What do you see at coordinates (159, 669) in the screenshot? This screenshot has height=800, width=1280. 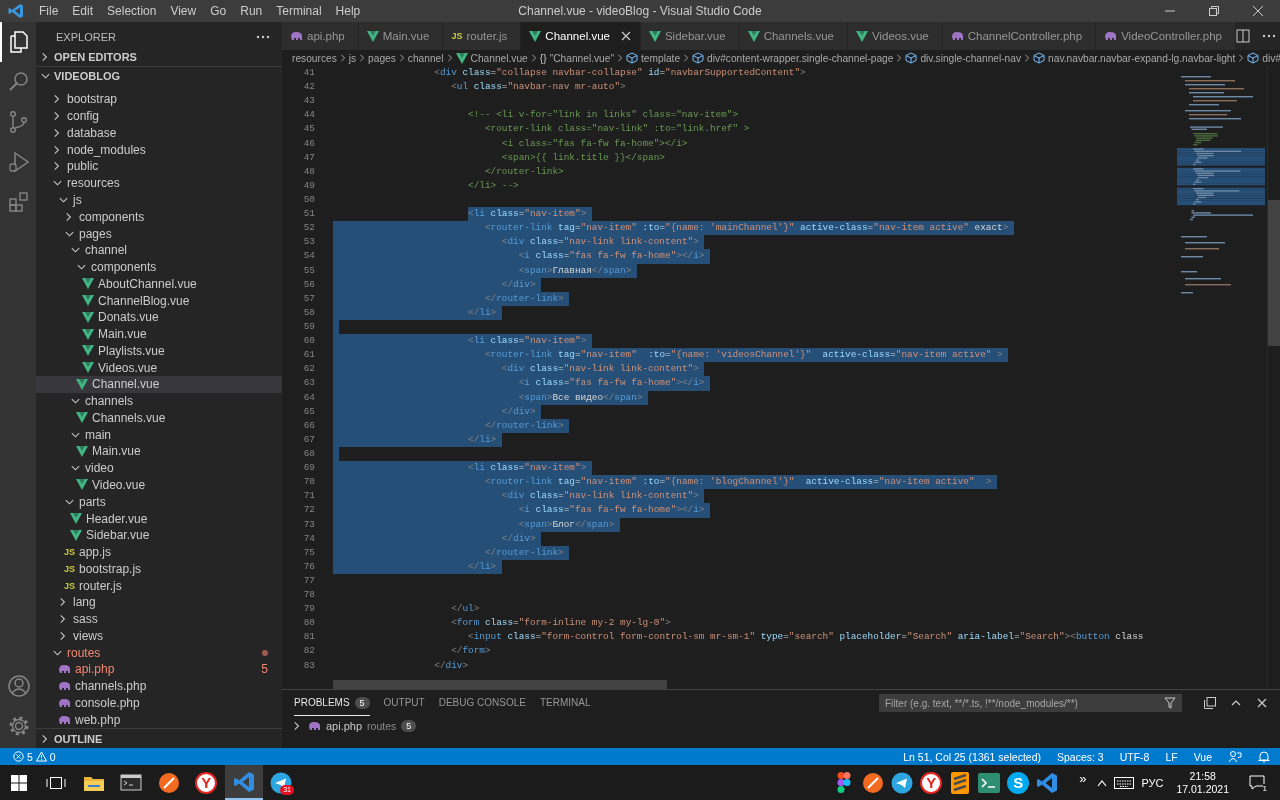 I see `tree-item: api.php 5` at bounding box center [159, 669].